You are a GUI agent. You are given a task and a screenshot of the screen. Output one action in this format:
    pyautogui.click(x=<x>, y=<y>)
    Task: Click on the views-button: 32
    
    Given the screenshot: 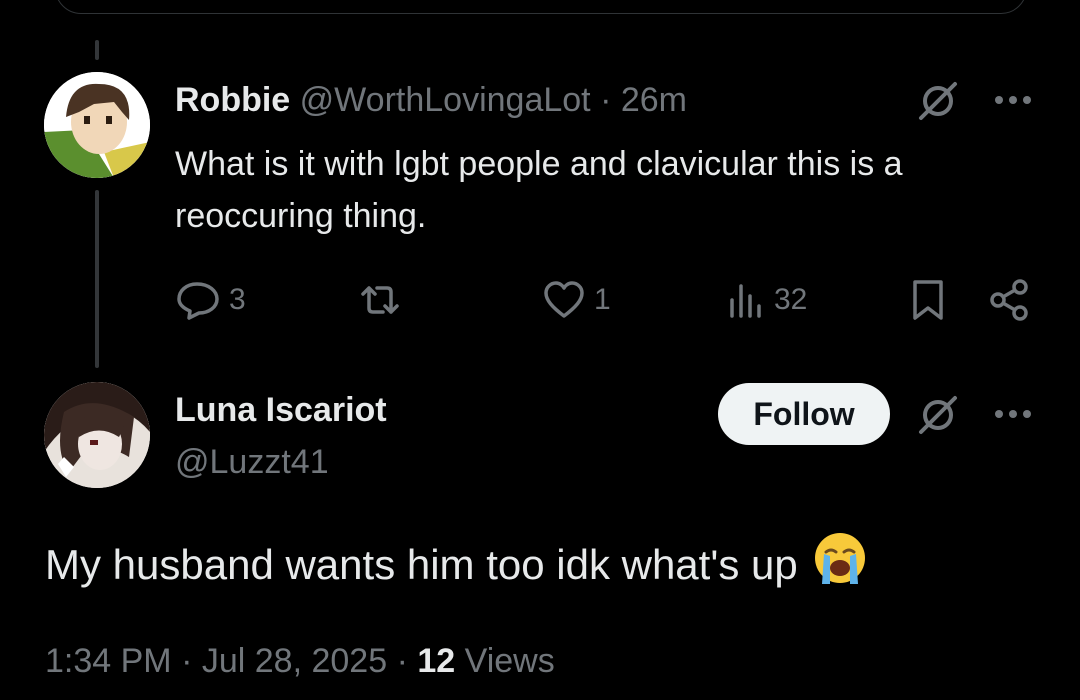 What is the action you would take?
    pyautogui.click(x=766, y=300)
    